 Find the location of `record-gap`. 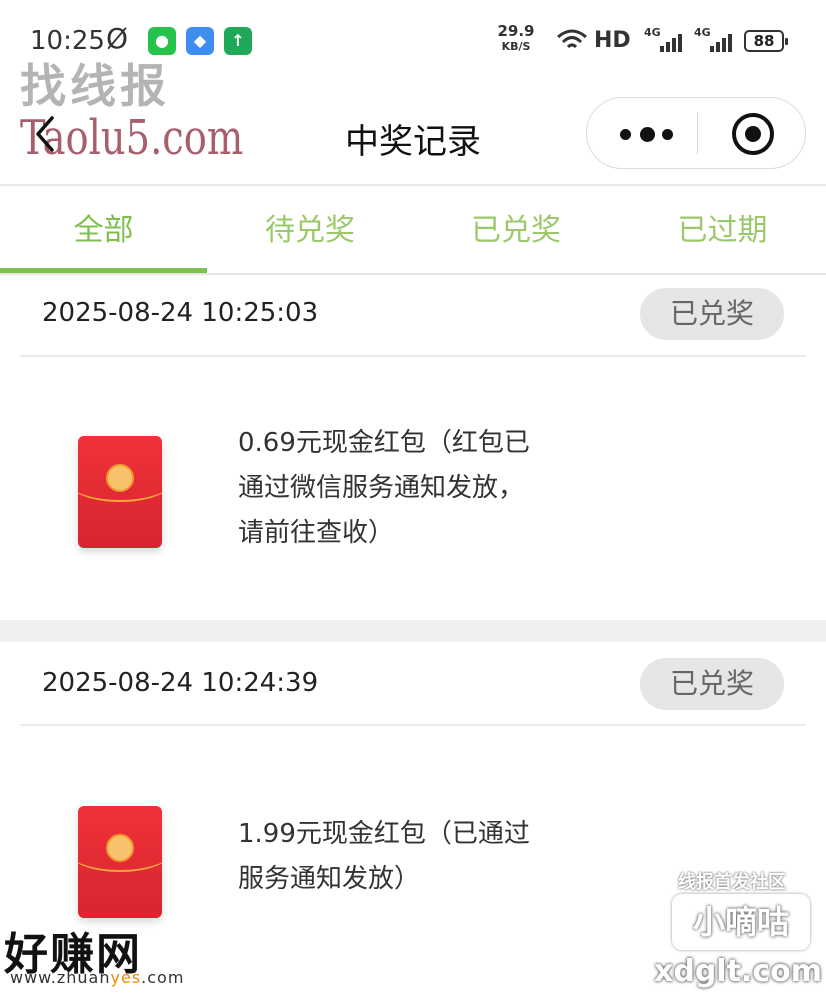

record-gap is located at coordinates (413, 631).